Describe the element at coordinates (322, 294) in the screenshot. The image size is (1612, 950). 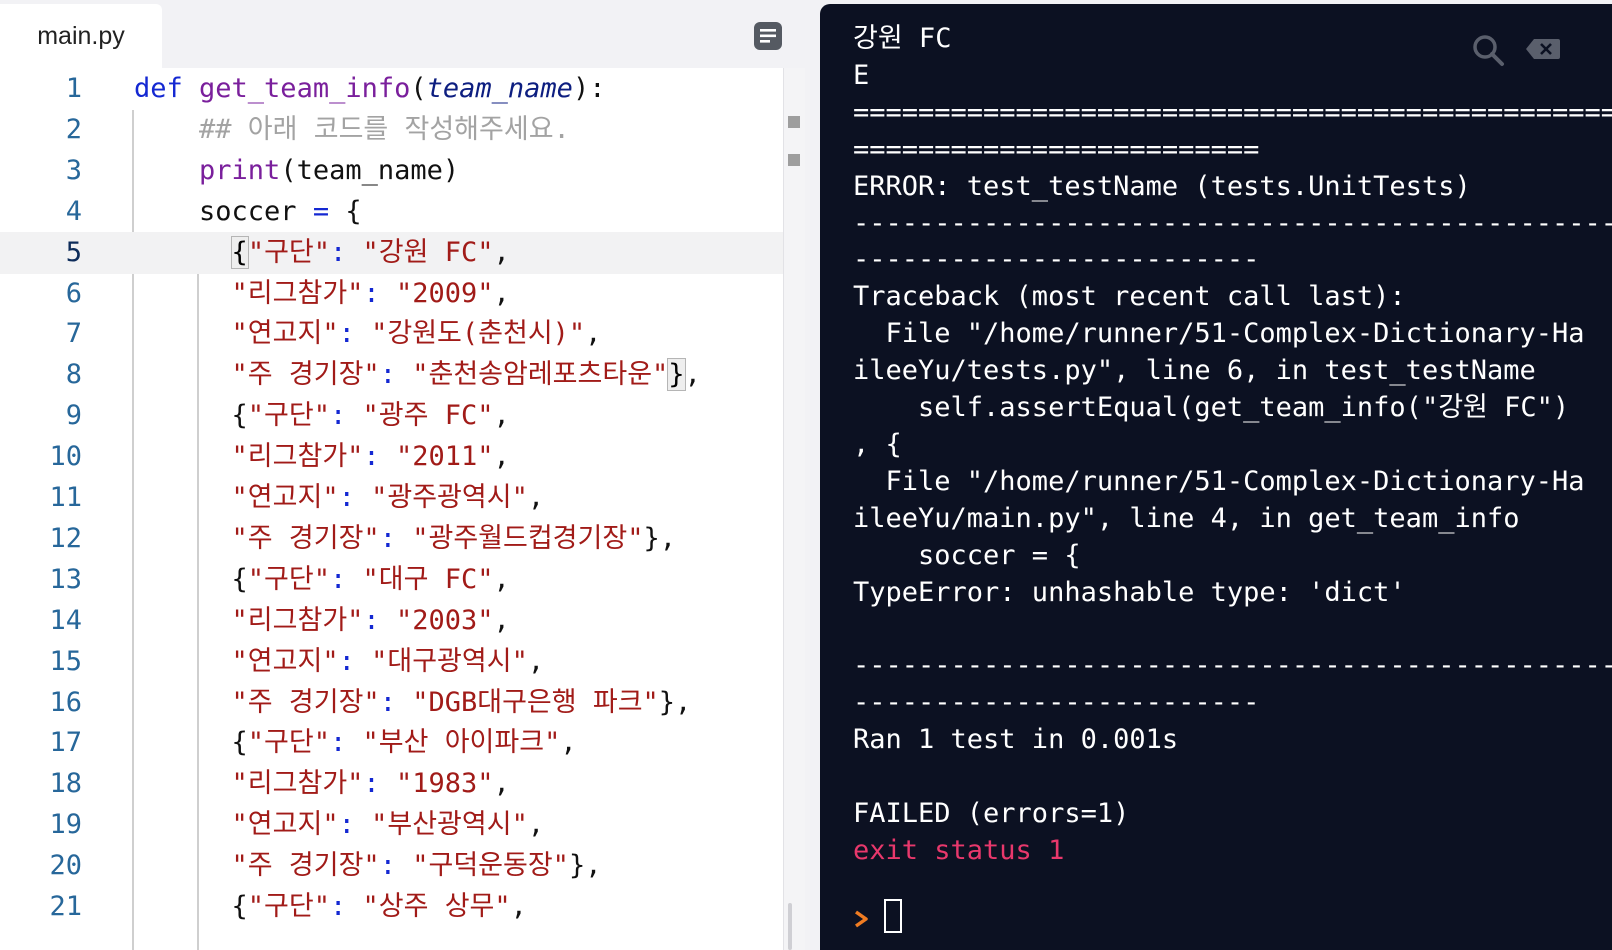
I see `code-text: "리그참가": "2009",` at that location.